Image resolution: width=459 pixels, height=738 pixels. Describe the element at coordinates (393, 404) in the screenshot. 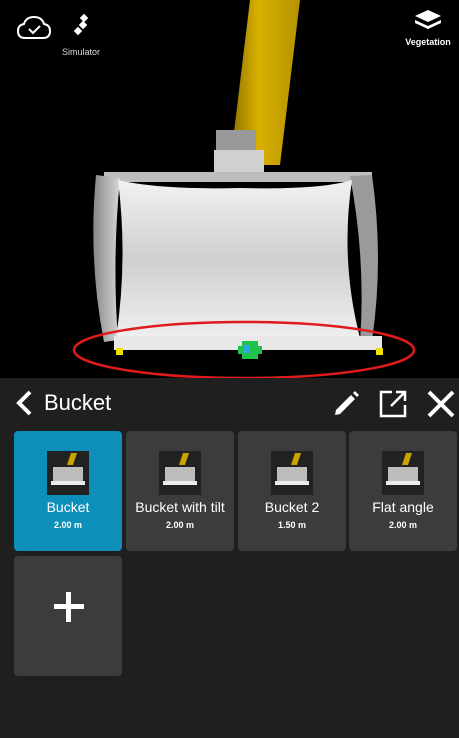

I see `open-external-icon` at that location.